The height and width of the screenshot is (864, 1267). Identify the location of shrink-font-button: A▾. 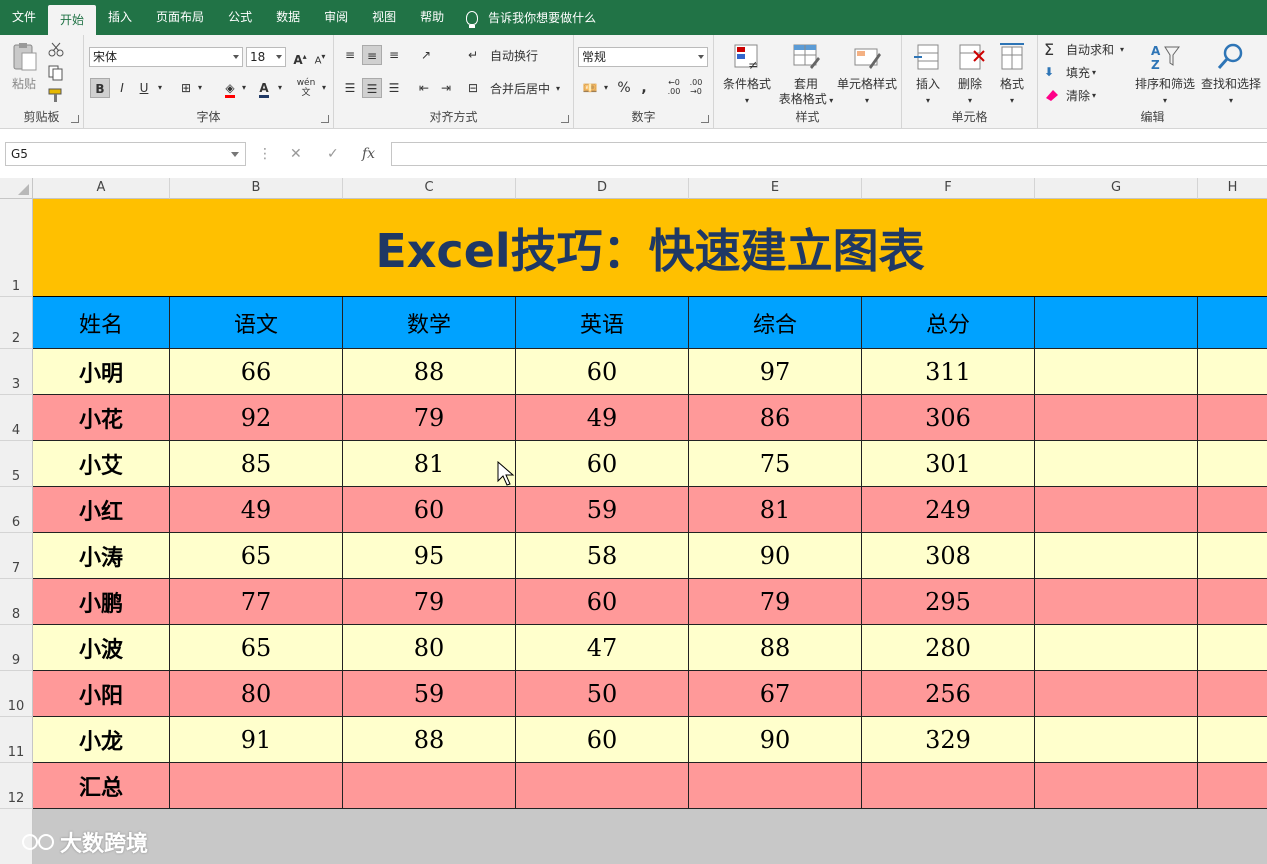
(320, 57).